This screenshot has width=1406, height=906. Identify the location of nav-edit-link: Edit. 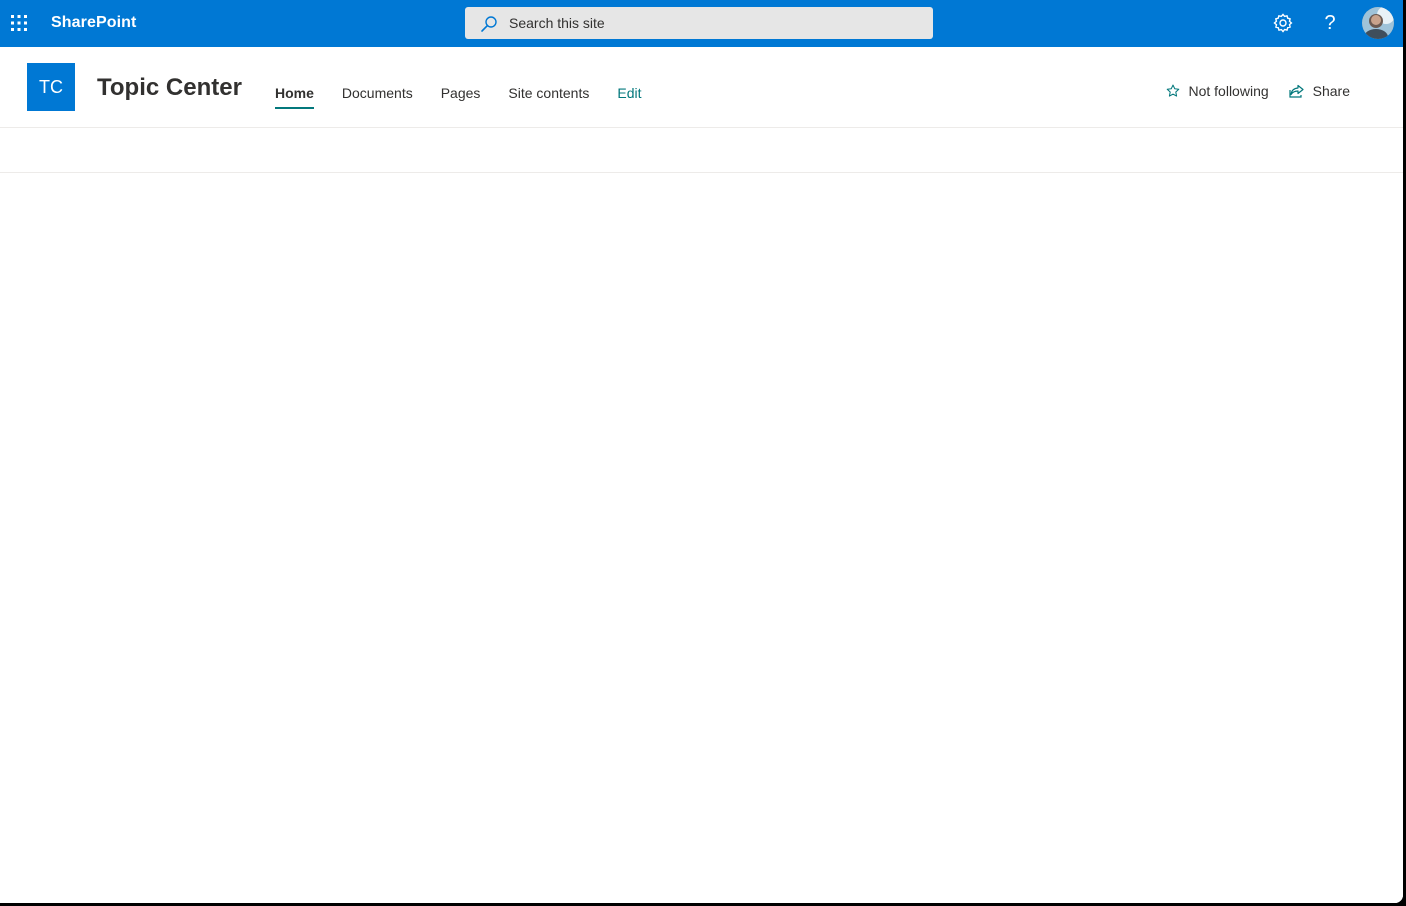
(629, 93).